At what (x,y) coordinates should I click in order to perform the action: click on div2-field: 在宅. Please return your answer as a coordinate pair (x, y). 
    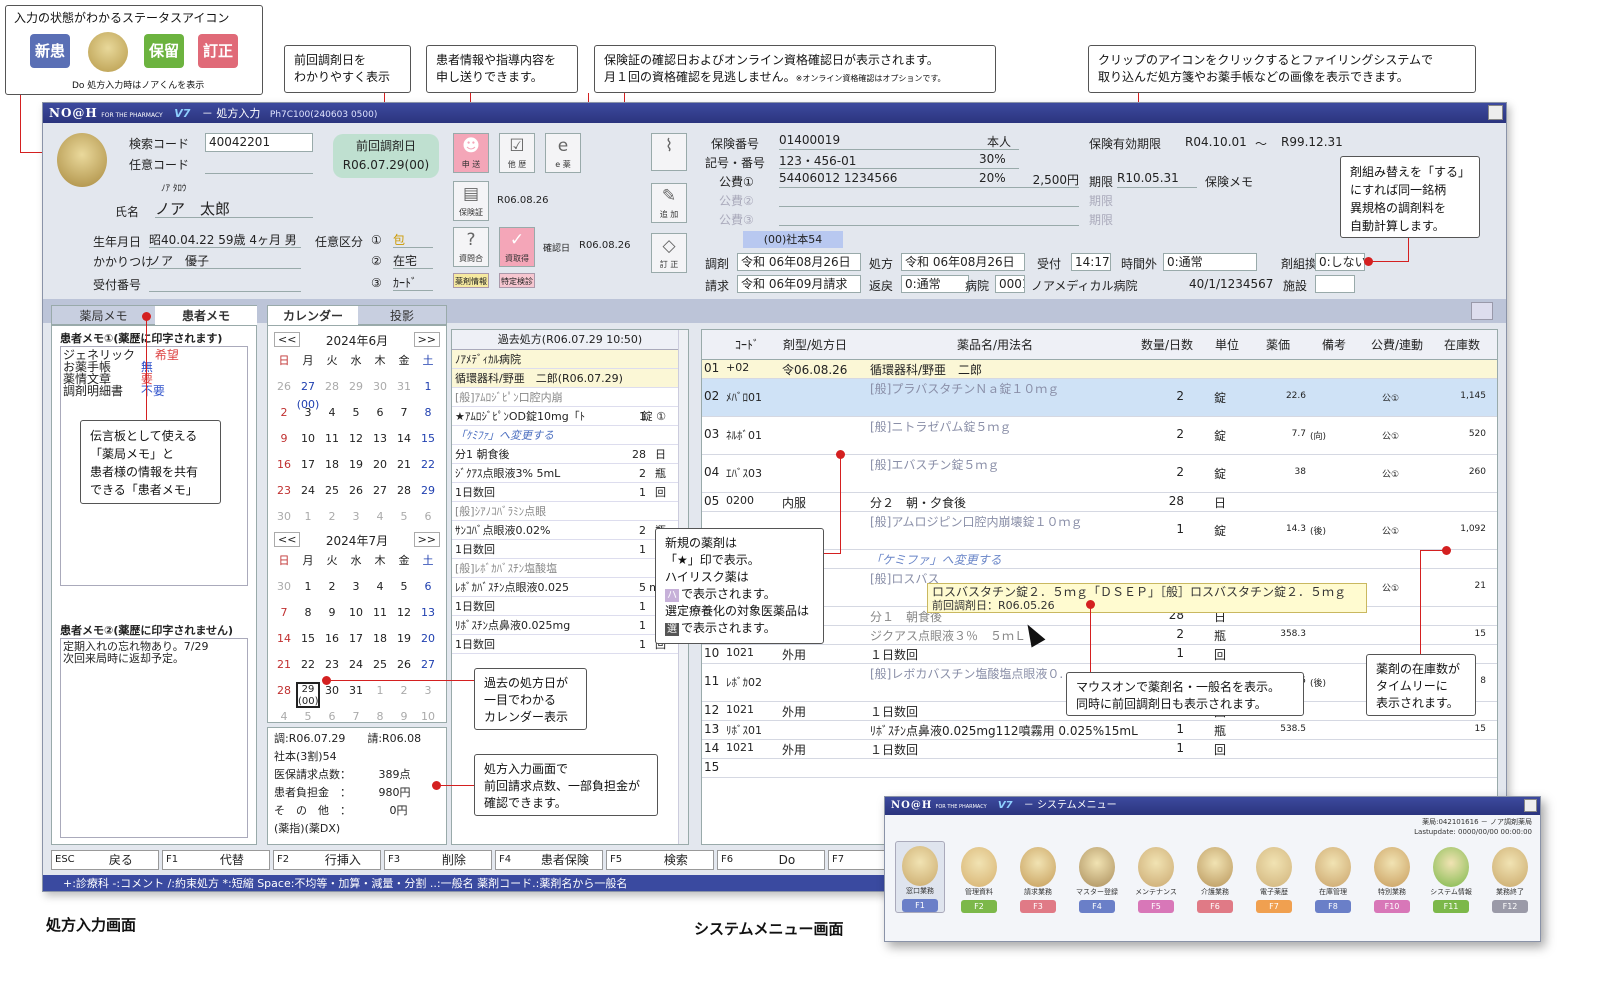
    Looking at the image, I should click on (413, 260).